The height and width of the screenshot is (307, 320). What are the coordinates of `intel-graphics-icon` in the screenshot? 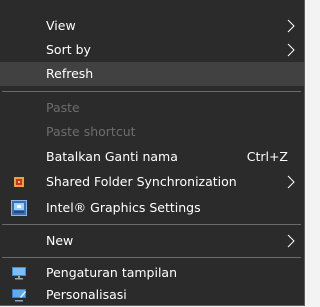 It's located at (19, 208).